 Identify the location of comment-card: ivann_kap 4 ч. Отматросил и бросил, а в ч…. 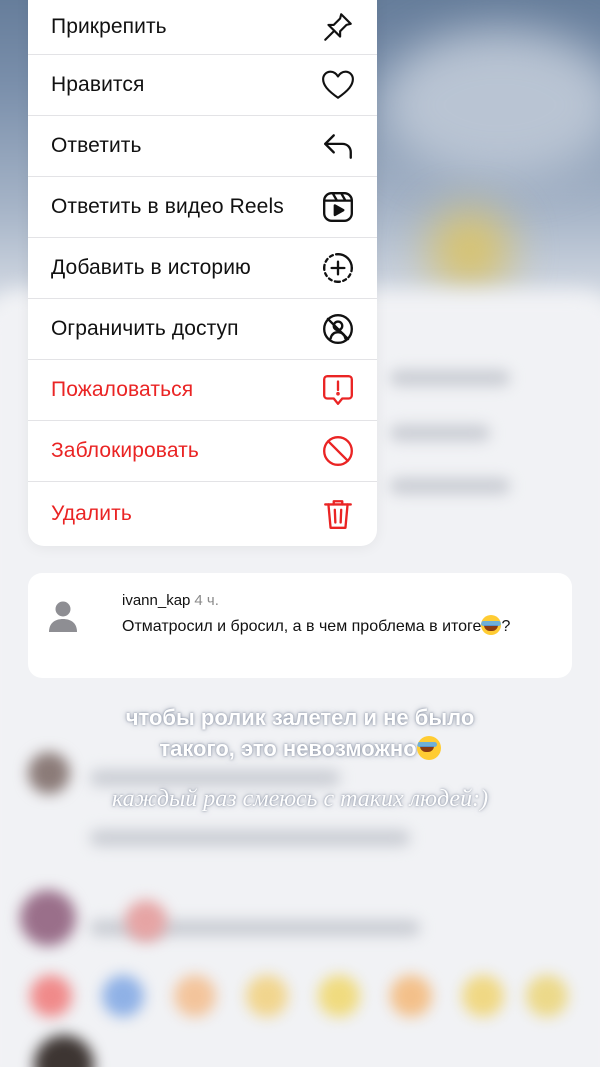
(300, 625).